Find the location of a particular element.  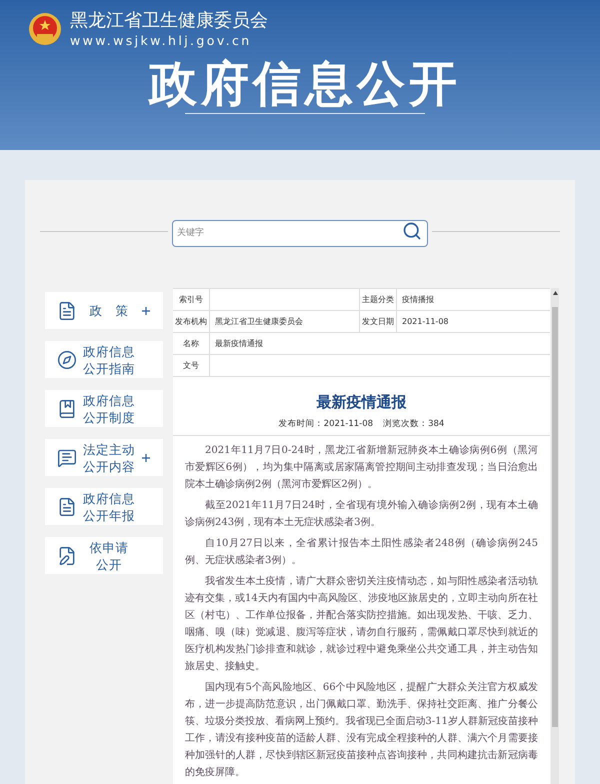

sidebar-item-label: 公开年报 is located at coordinates (109, 515).